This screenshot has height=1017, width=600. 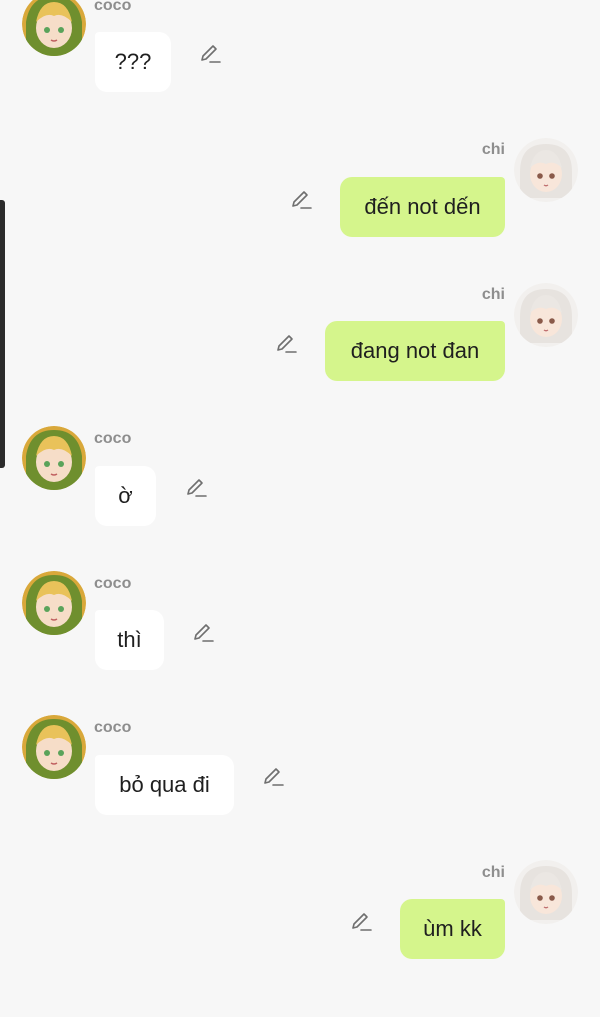 What do you see at coordinates (125, 496) in the screenshot?
I see `message-bubble: ờ` at bounding box center [125, 496].